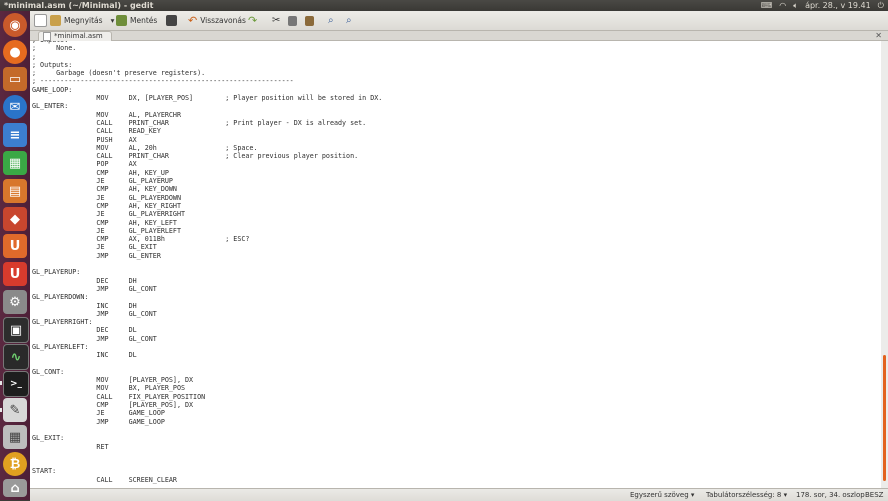 This screenshot has width=888, height=501. What do you see at coordinates (15, 79) in the screenshot?
I see `files-icon: ▭` at bounding box center [15, 79].